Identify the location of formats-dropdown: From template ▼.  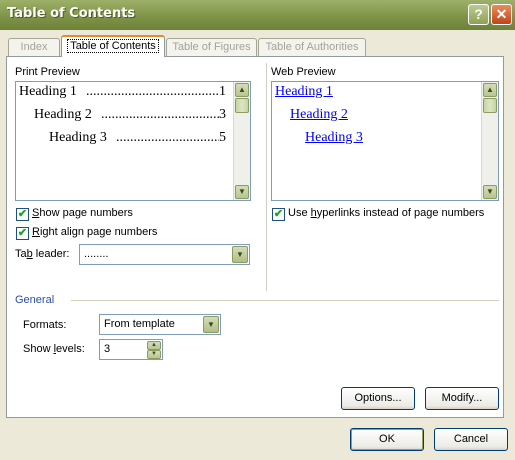
(160, 324).